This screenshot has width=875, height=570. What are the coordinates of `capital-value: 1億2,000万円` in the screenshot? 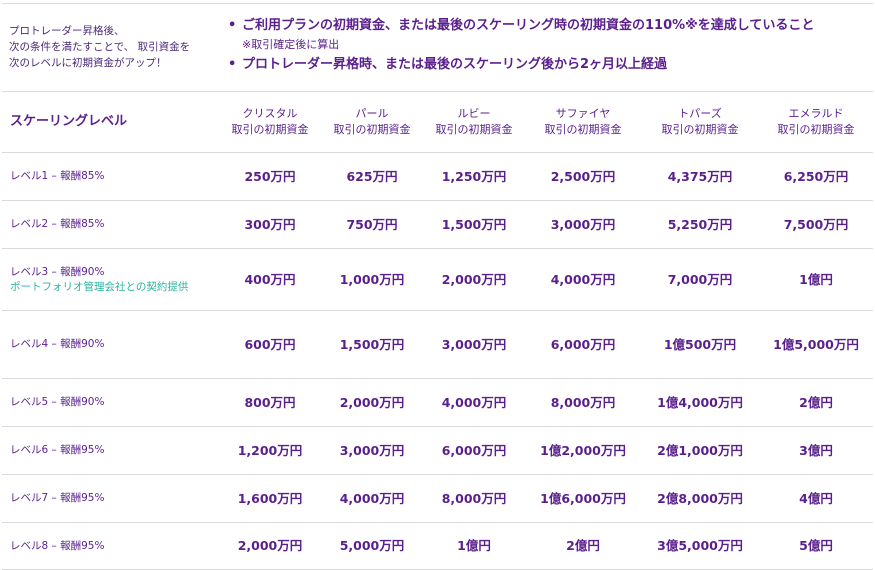 It's located at (583, 450).